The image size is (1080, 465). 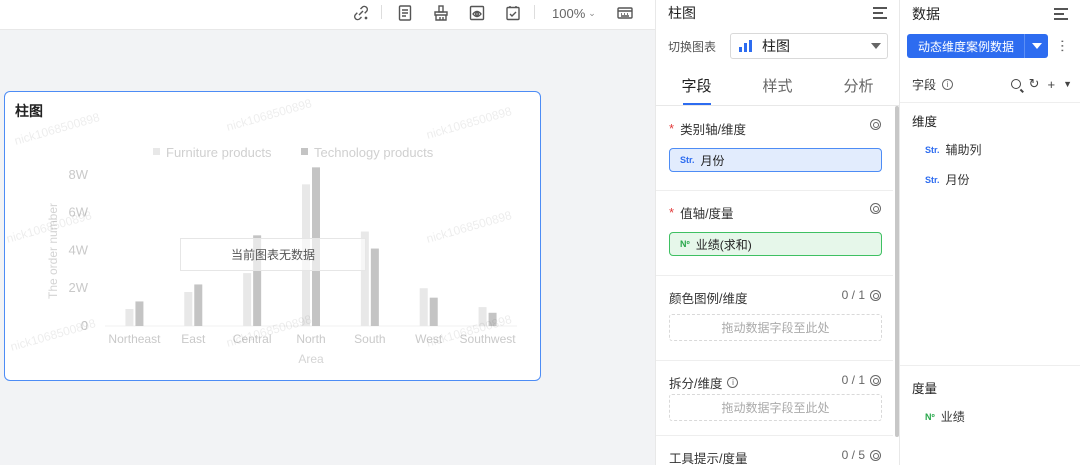 I want to click on zoom-level: 100%, so click(x=569, y=13).